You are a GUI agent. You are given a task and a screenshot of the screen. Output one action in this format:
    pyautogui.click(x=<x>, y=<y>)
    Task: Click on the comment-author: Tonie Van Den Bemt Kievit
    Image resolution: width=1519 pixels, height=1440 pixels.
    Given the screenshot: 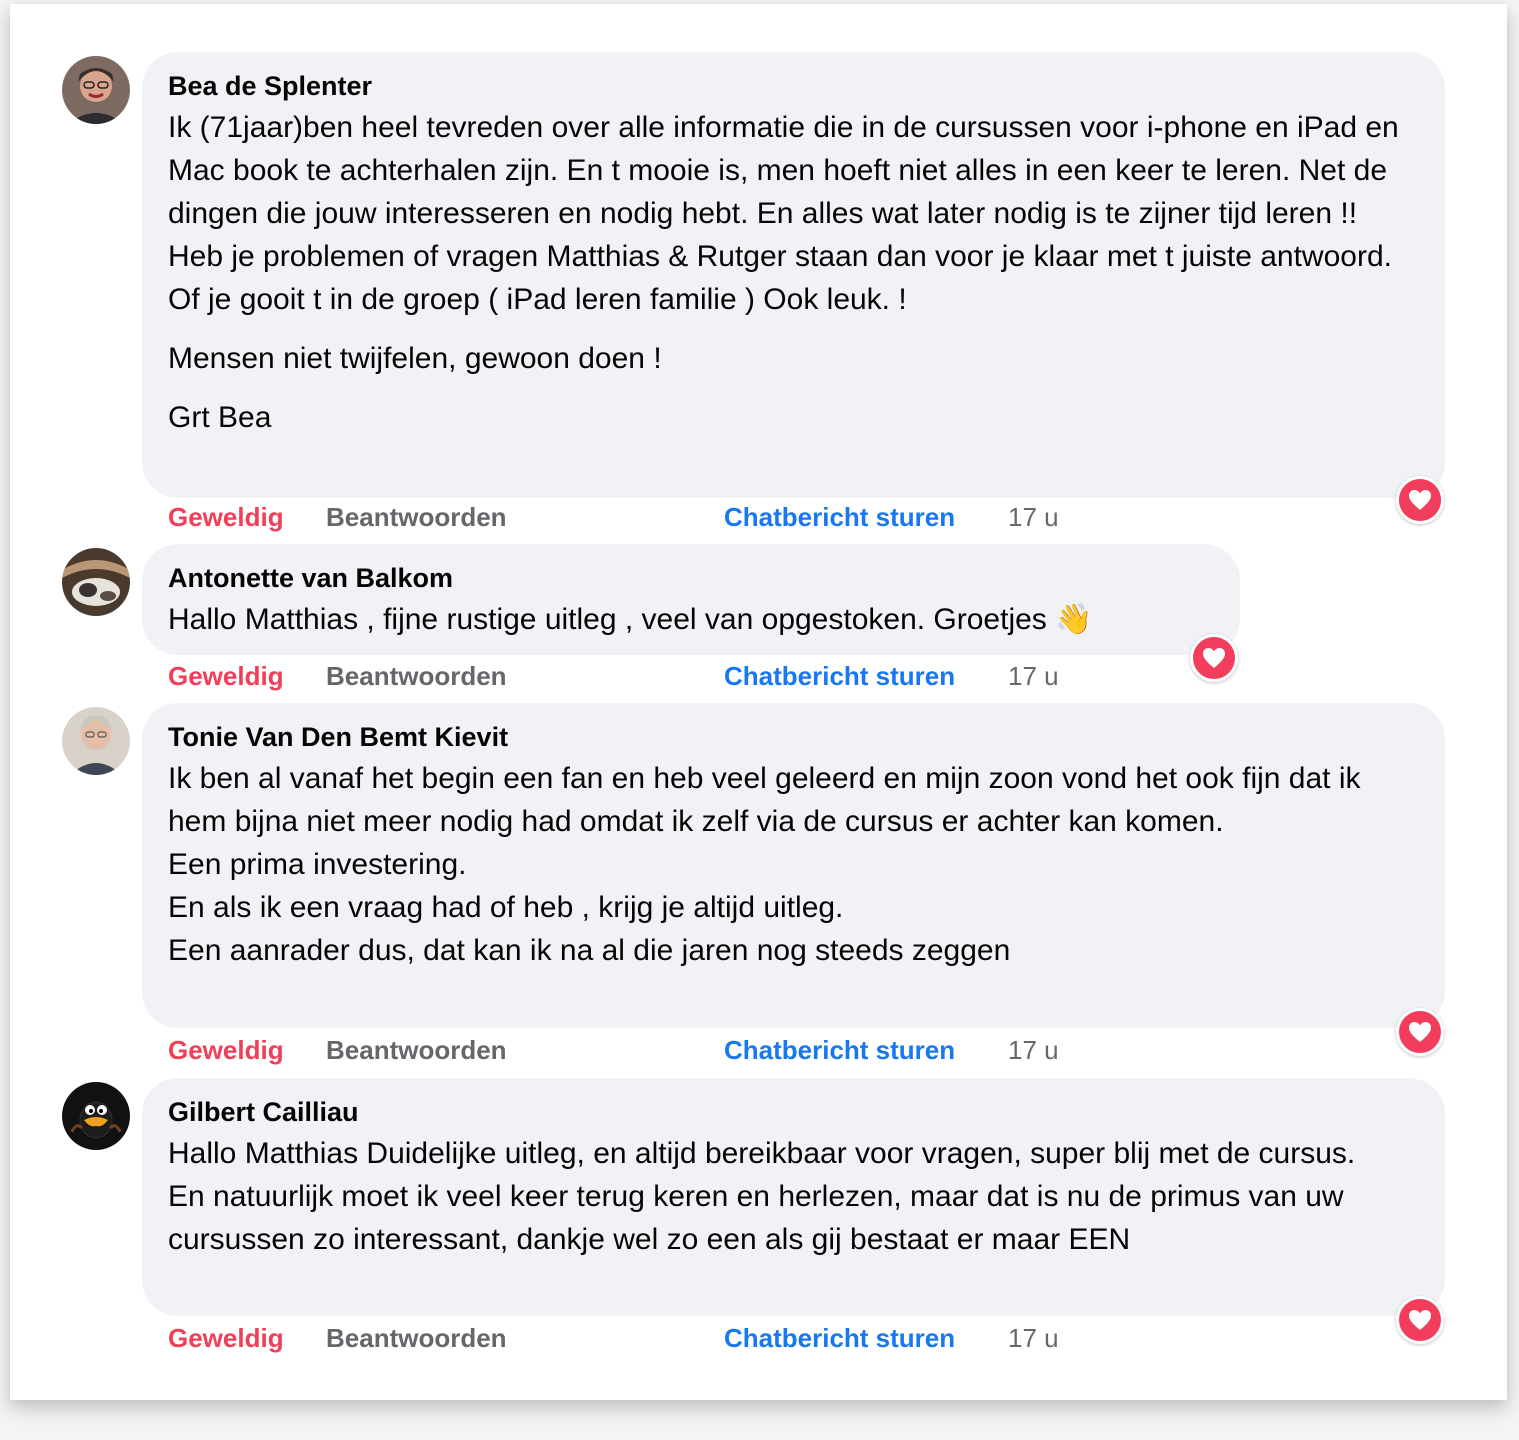 What is the action you would take?
    pyautogui.click(x=793, y=737)
    